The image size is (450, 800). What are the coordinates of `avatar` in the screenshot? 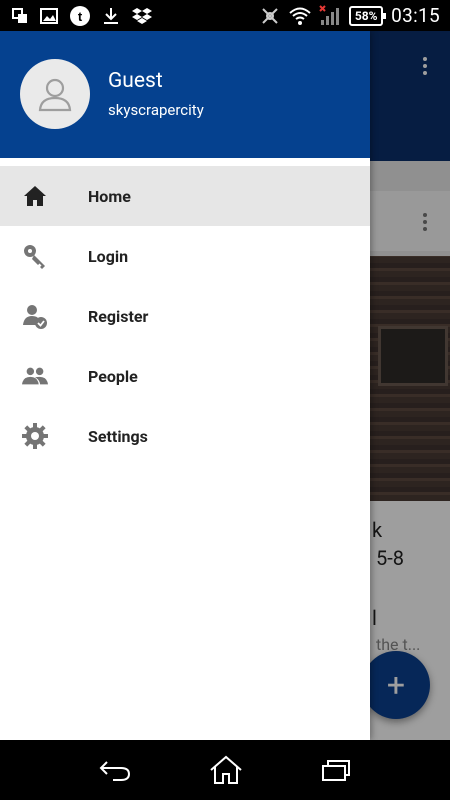 It's located at (55, 94).